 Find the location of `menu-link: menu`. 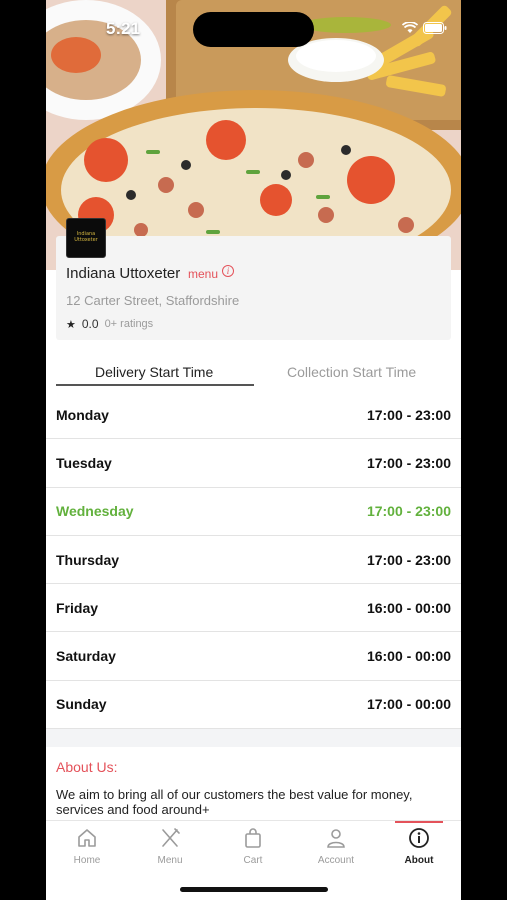

menu-link: menu is located at coordinates (203, 274).